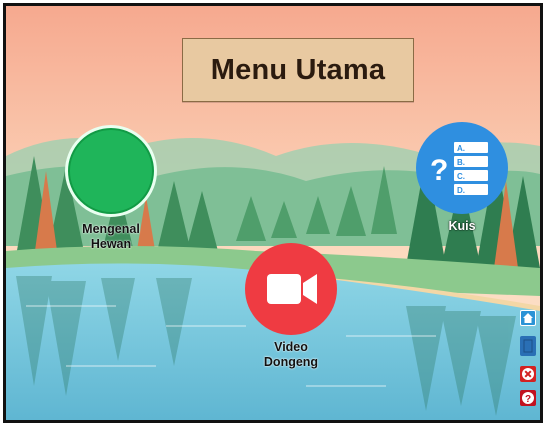  Describe the element at coordinates (291, 354) in the screenshot. I see `menu-video-dongeng-label: Video Dongeng` at that location.